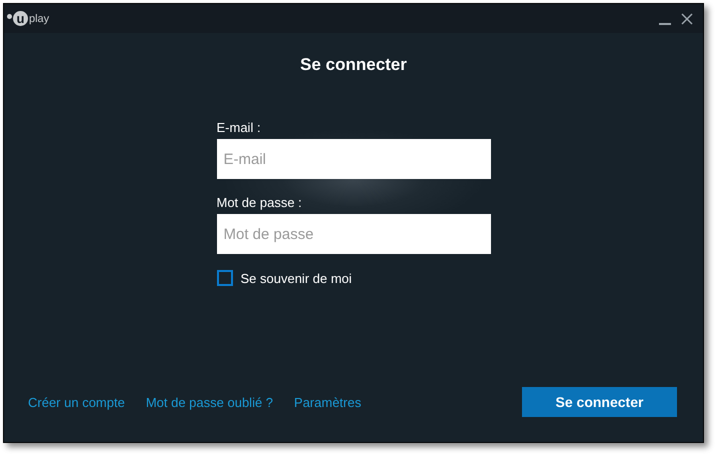 The width and height of the screenshot is (721, 460). Describe the element at coordinates (259, 202) in the screenshot. I see `field-label: Mot de passe :` at that location.